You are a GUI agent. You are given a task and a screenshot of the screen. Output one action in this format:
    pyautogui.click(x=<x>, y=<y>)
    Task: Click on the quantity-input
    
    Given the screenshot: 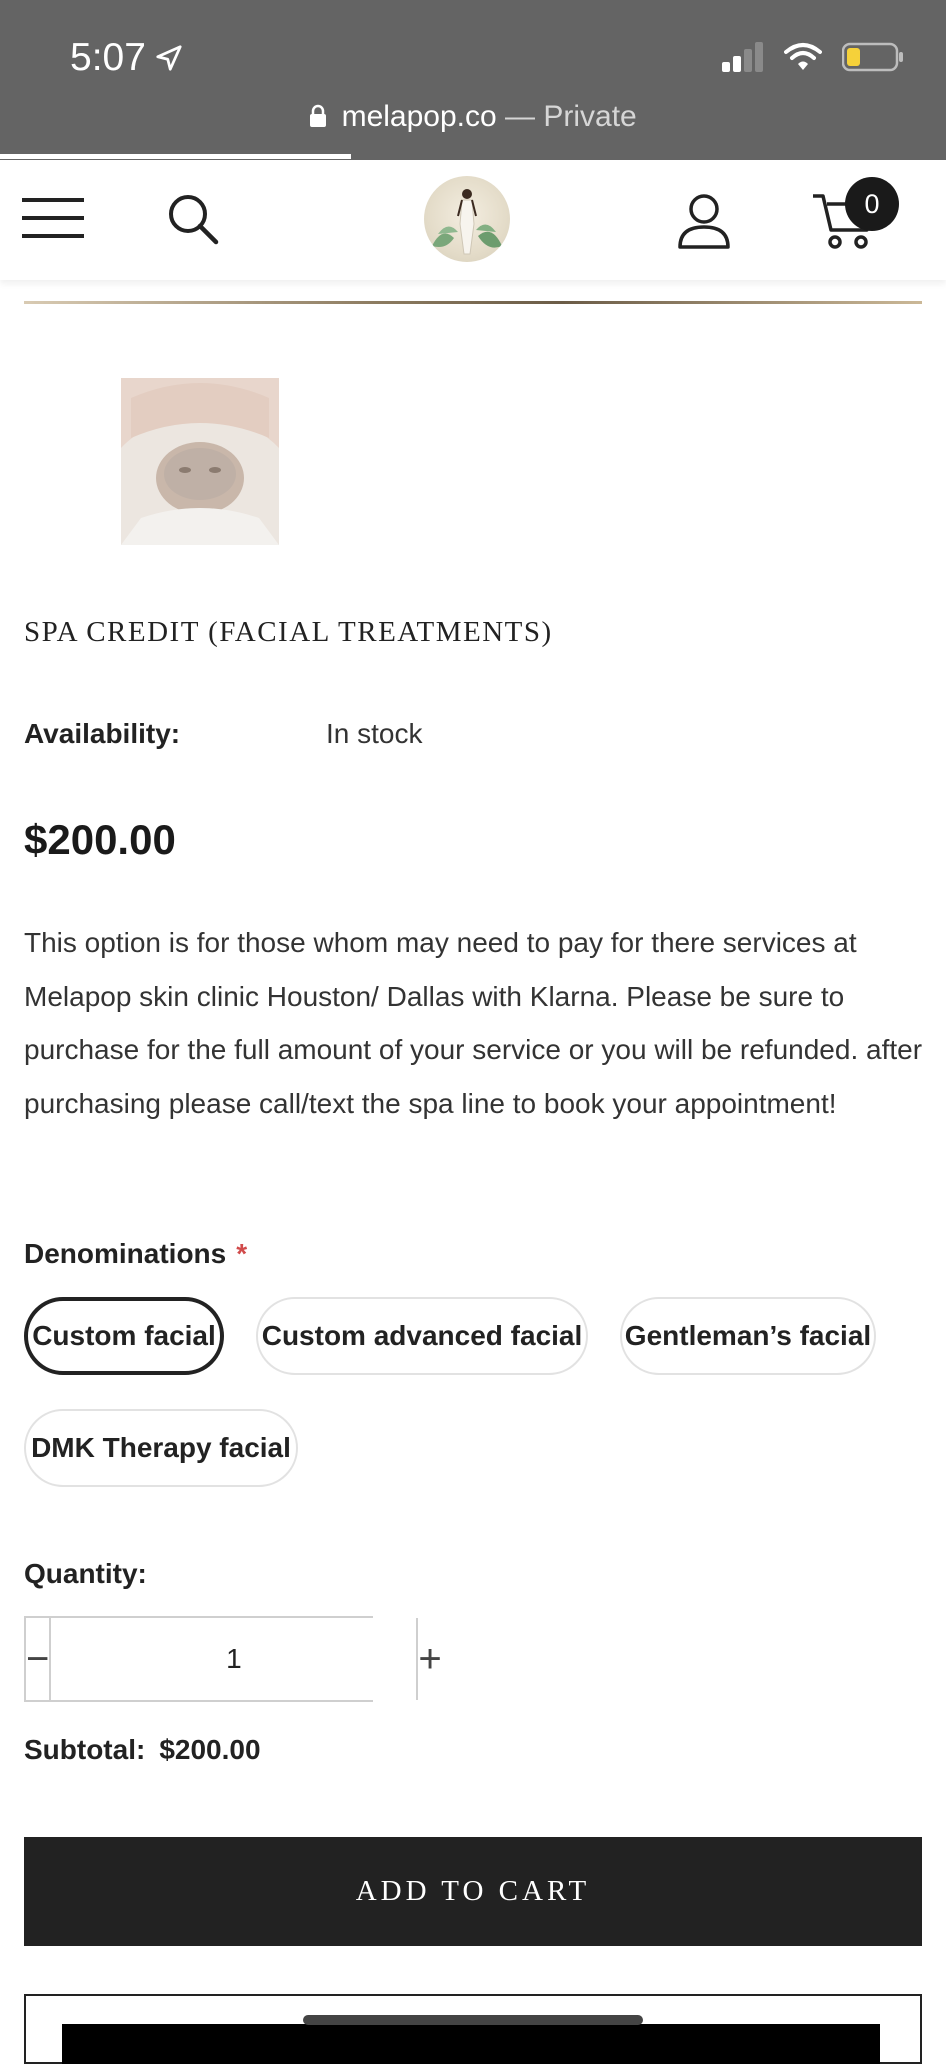 What is the action you would take?
    pyautogui.click(x=234, y=1659)
    